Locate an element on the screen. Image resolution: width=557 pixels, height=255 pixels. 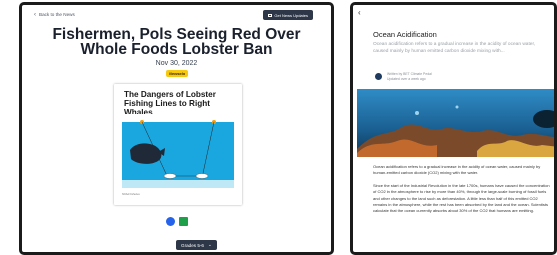
sky is located at coordinates (178, 118).